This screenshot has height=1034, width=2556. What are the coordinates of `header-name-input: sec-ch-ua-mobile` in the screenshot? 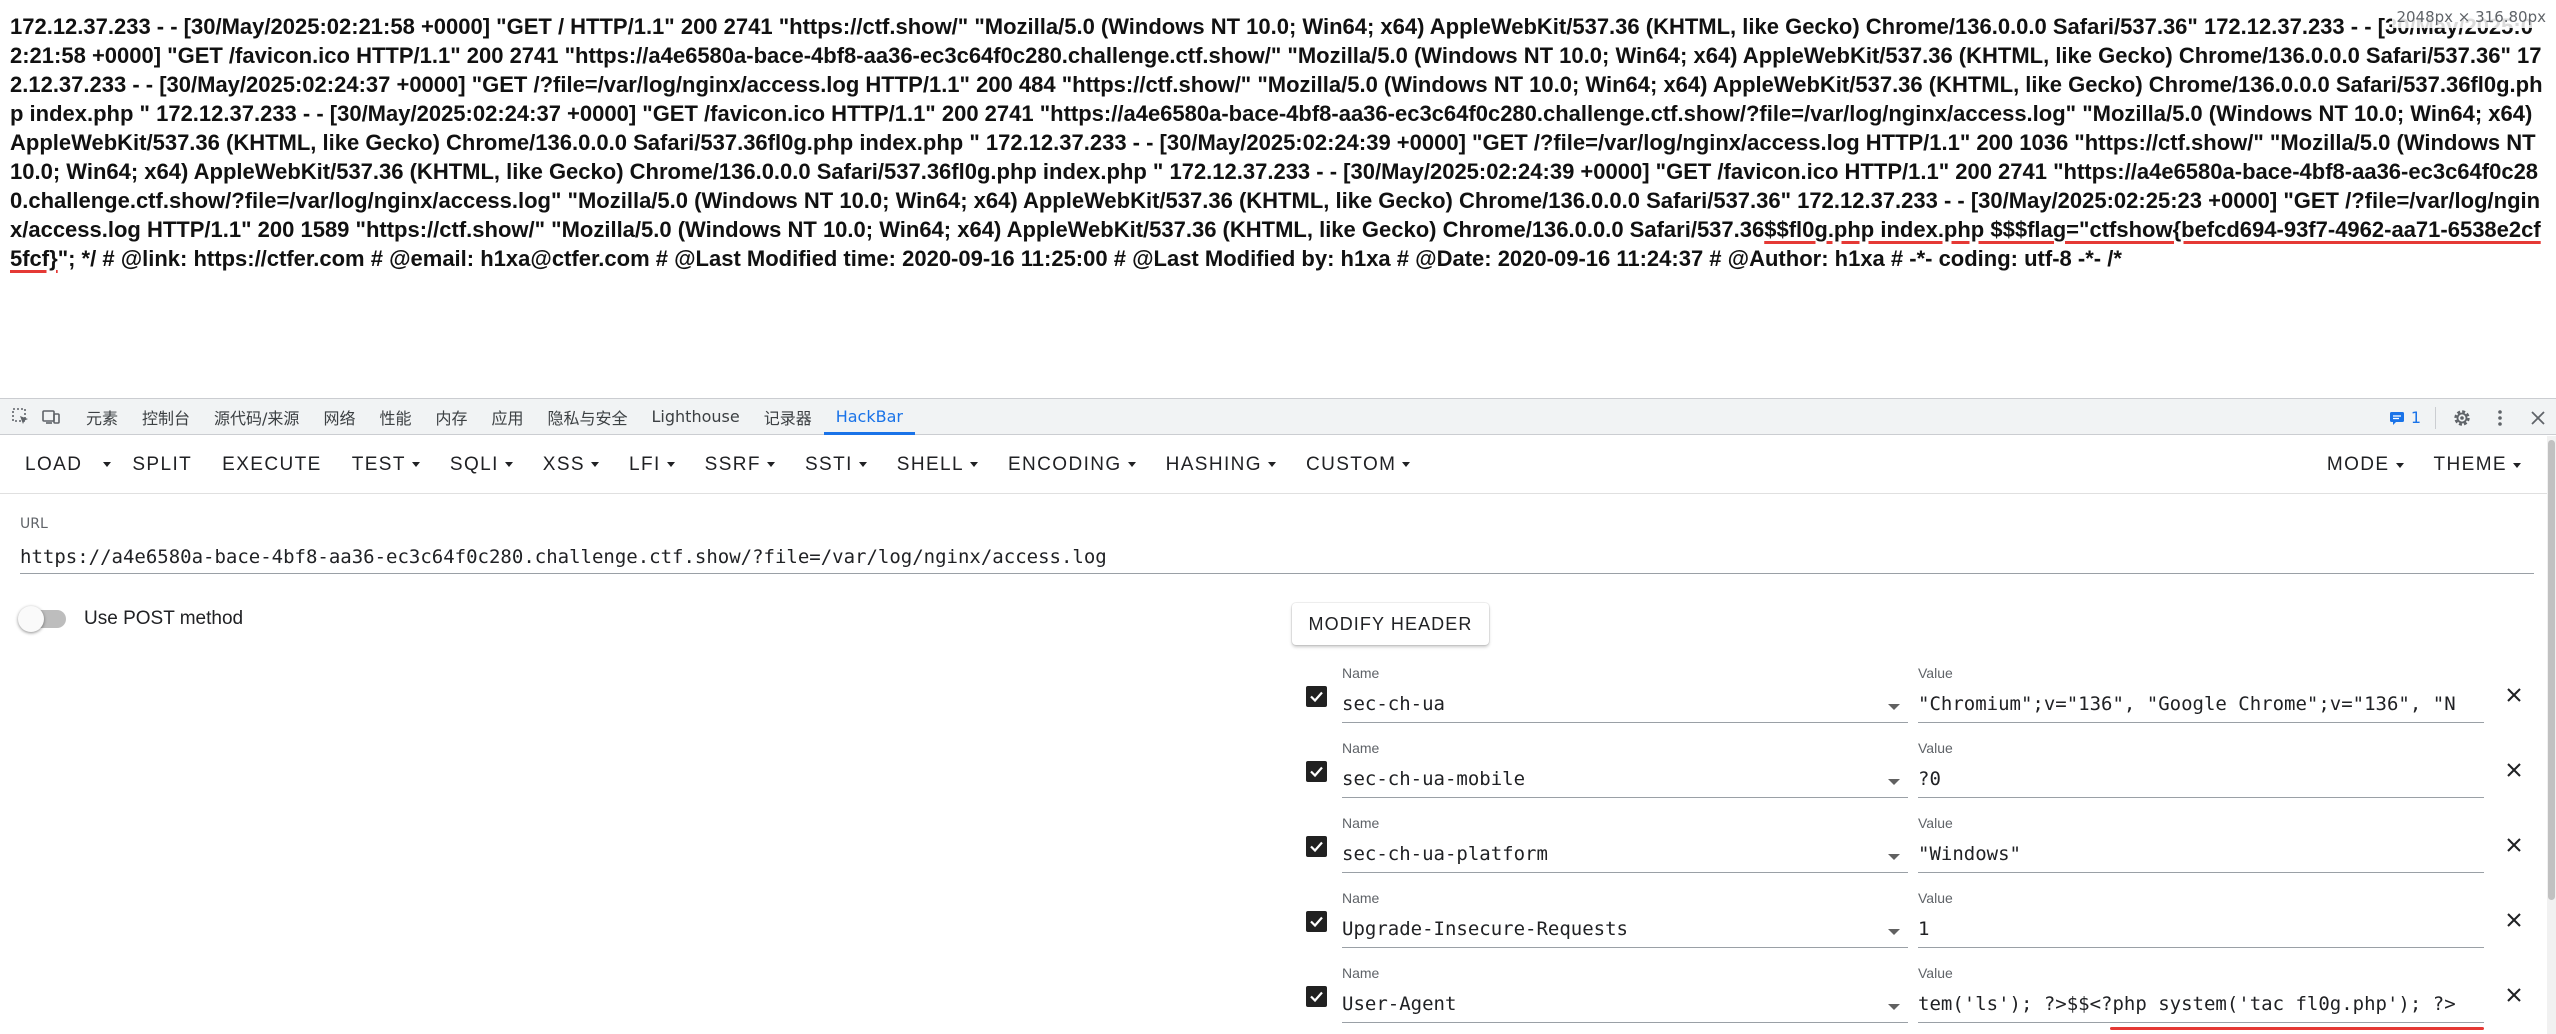 It's located at (1625, 781).